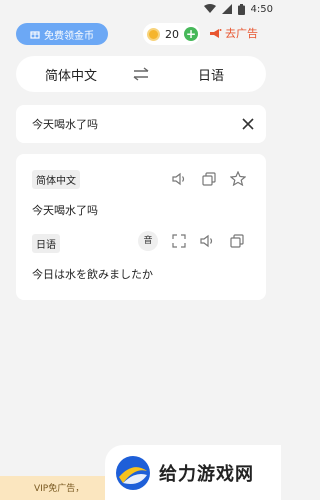  What do you see at coordinates (140, 9) in the screenshot?
I see `status-bar: 4:50` at bounding box center [140, 9].